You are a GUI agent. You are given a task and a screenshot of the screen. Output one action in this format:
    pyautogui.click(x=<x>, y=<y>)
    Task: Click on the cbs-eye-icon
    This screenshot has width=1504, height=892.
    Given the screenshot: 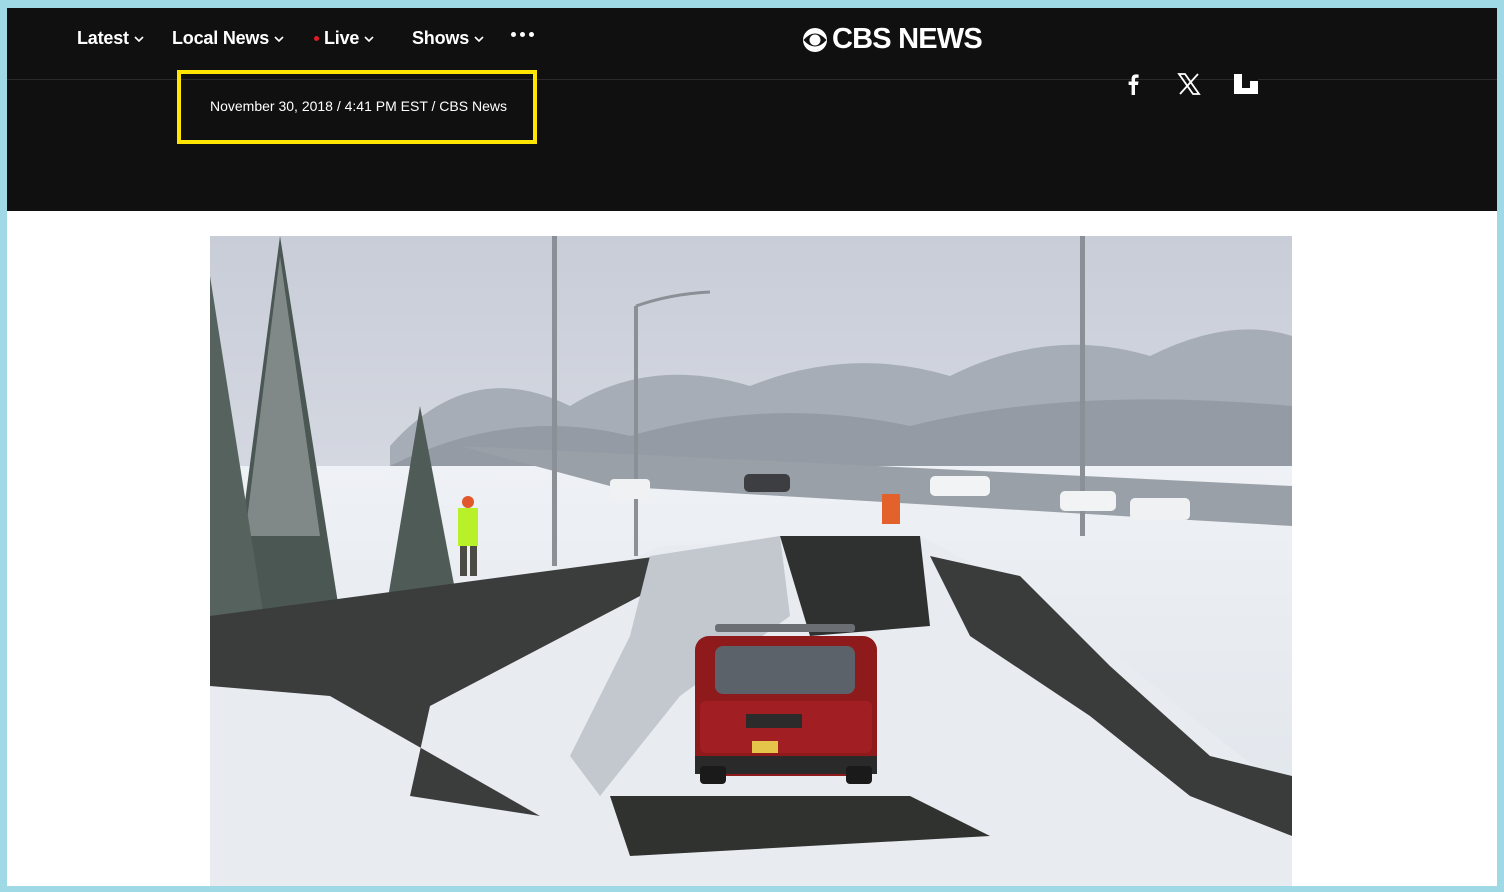 What is the action you would take?
    pyautogui.click(x=815, y=39)
    